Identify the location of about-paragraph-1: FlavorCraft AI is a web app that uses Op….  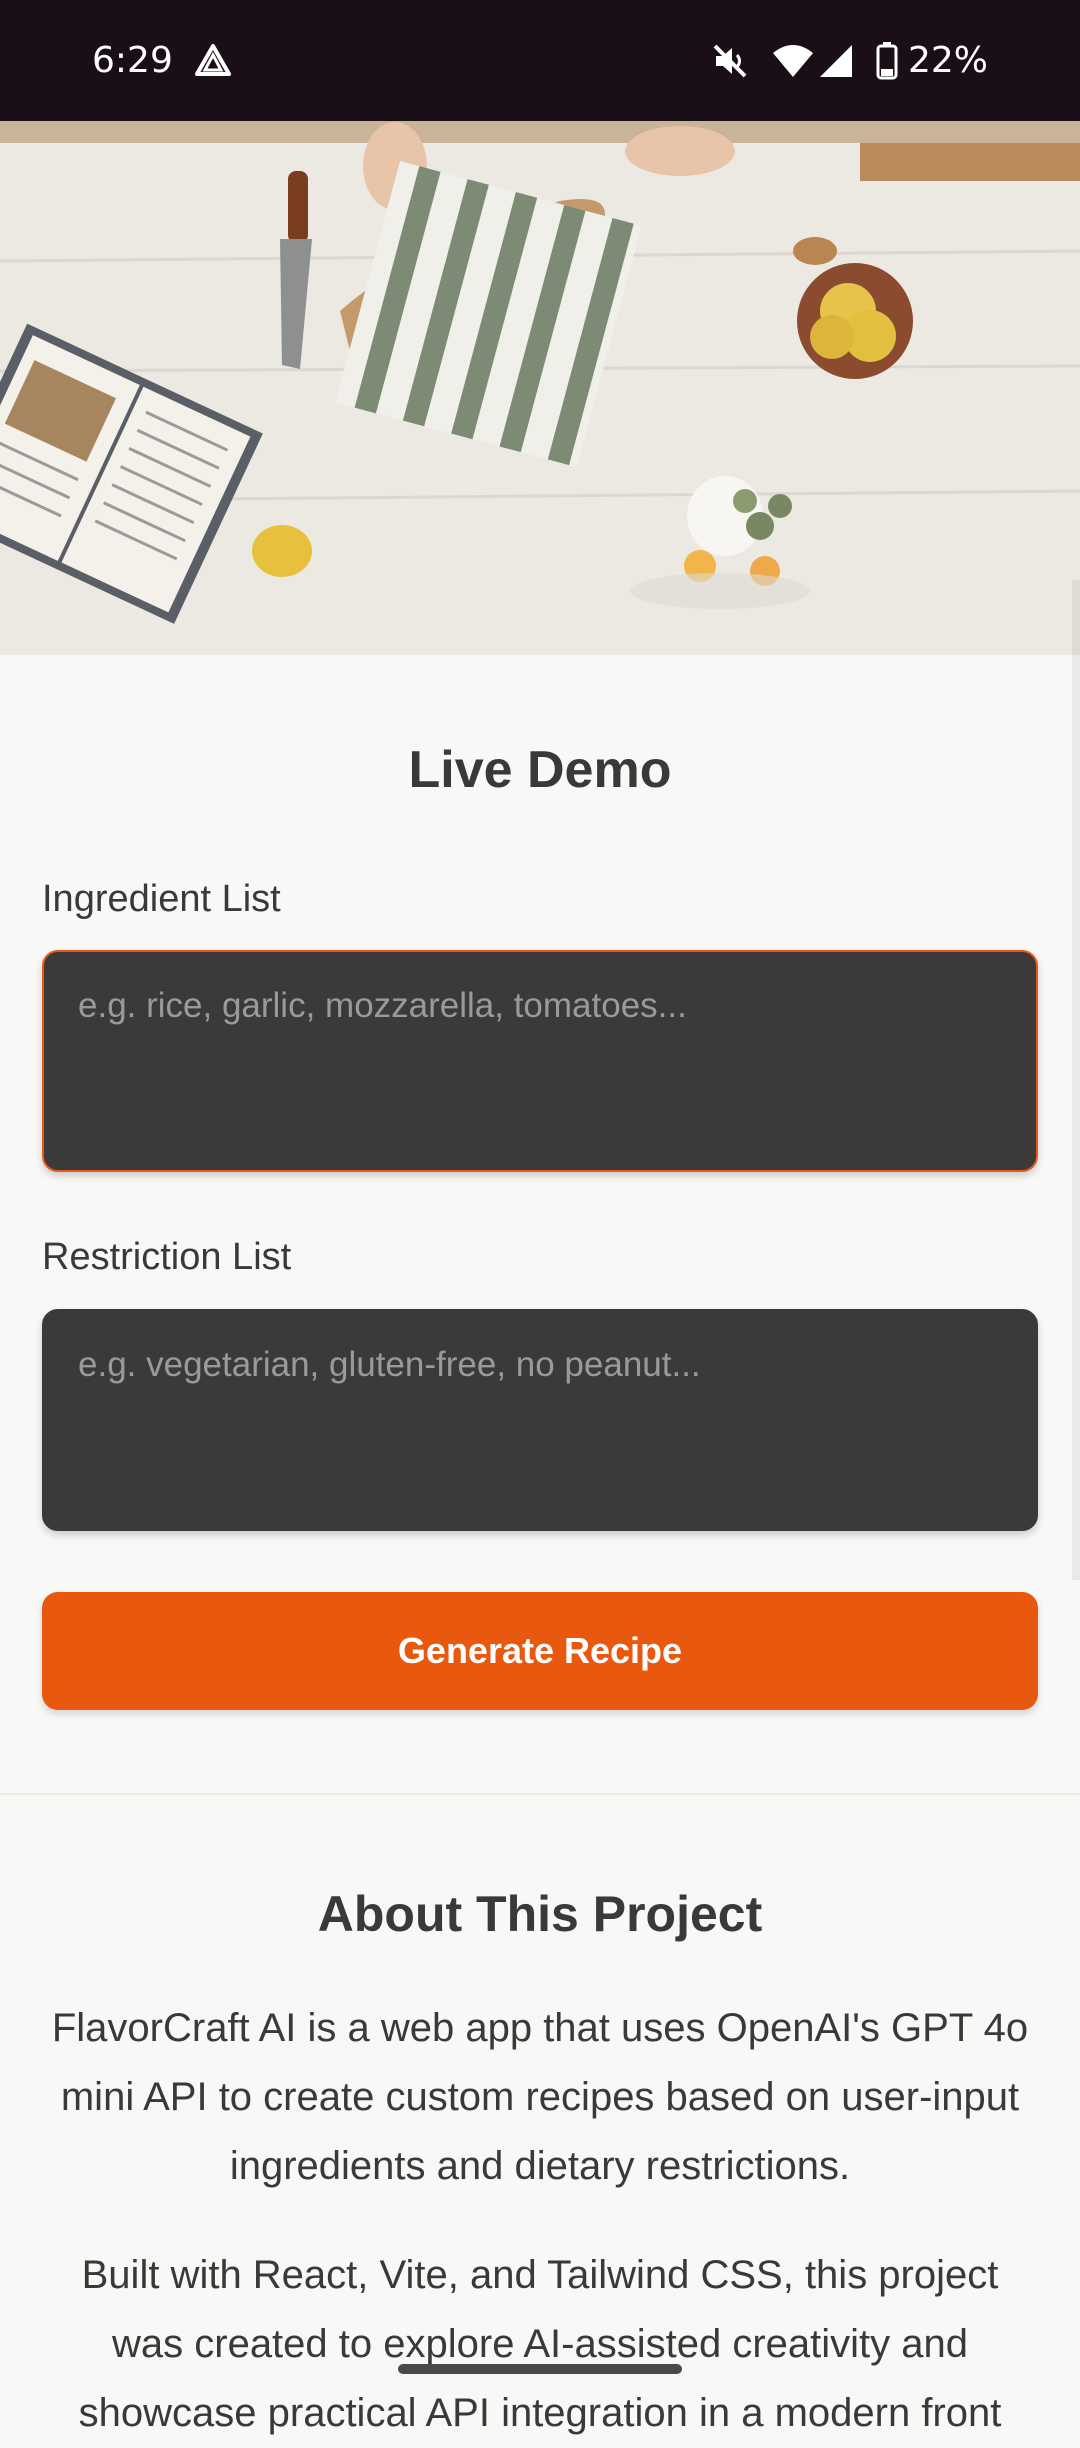
(540, 2097).